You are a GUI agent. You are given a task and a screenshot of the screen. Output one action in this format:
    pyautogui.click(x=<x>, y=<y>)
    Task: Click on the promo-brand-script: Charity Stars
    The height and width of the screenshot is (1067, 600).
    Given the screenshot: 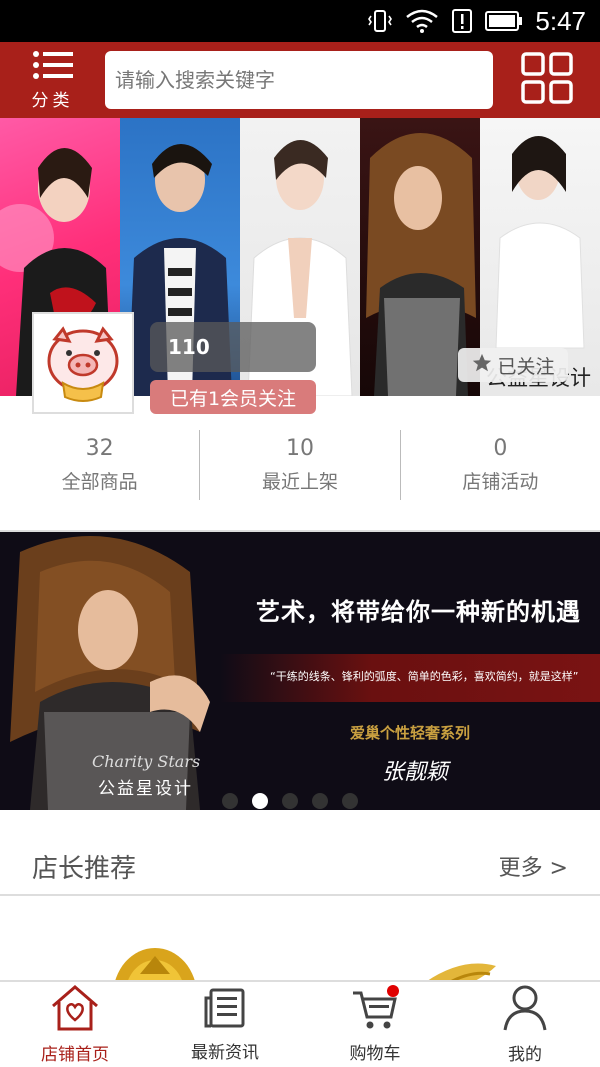 What is the action you would take?
    pyautogui.click(x=146, y=761)
    